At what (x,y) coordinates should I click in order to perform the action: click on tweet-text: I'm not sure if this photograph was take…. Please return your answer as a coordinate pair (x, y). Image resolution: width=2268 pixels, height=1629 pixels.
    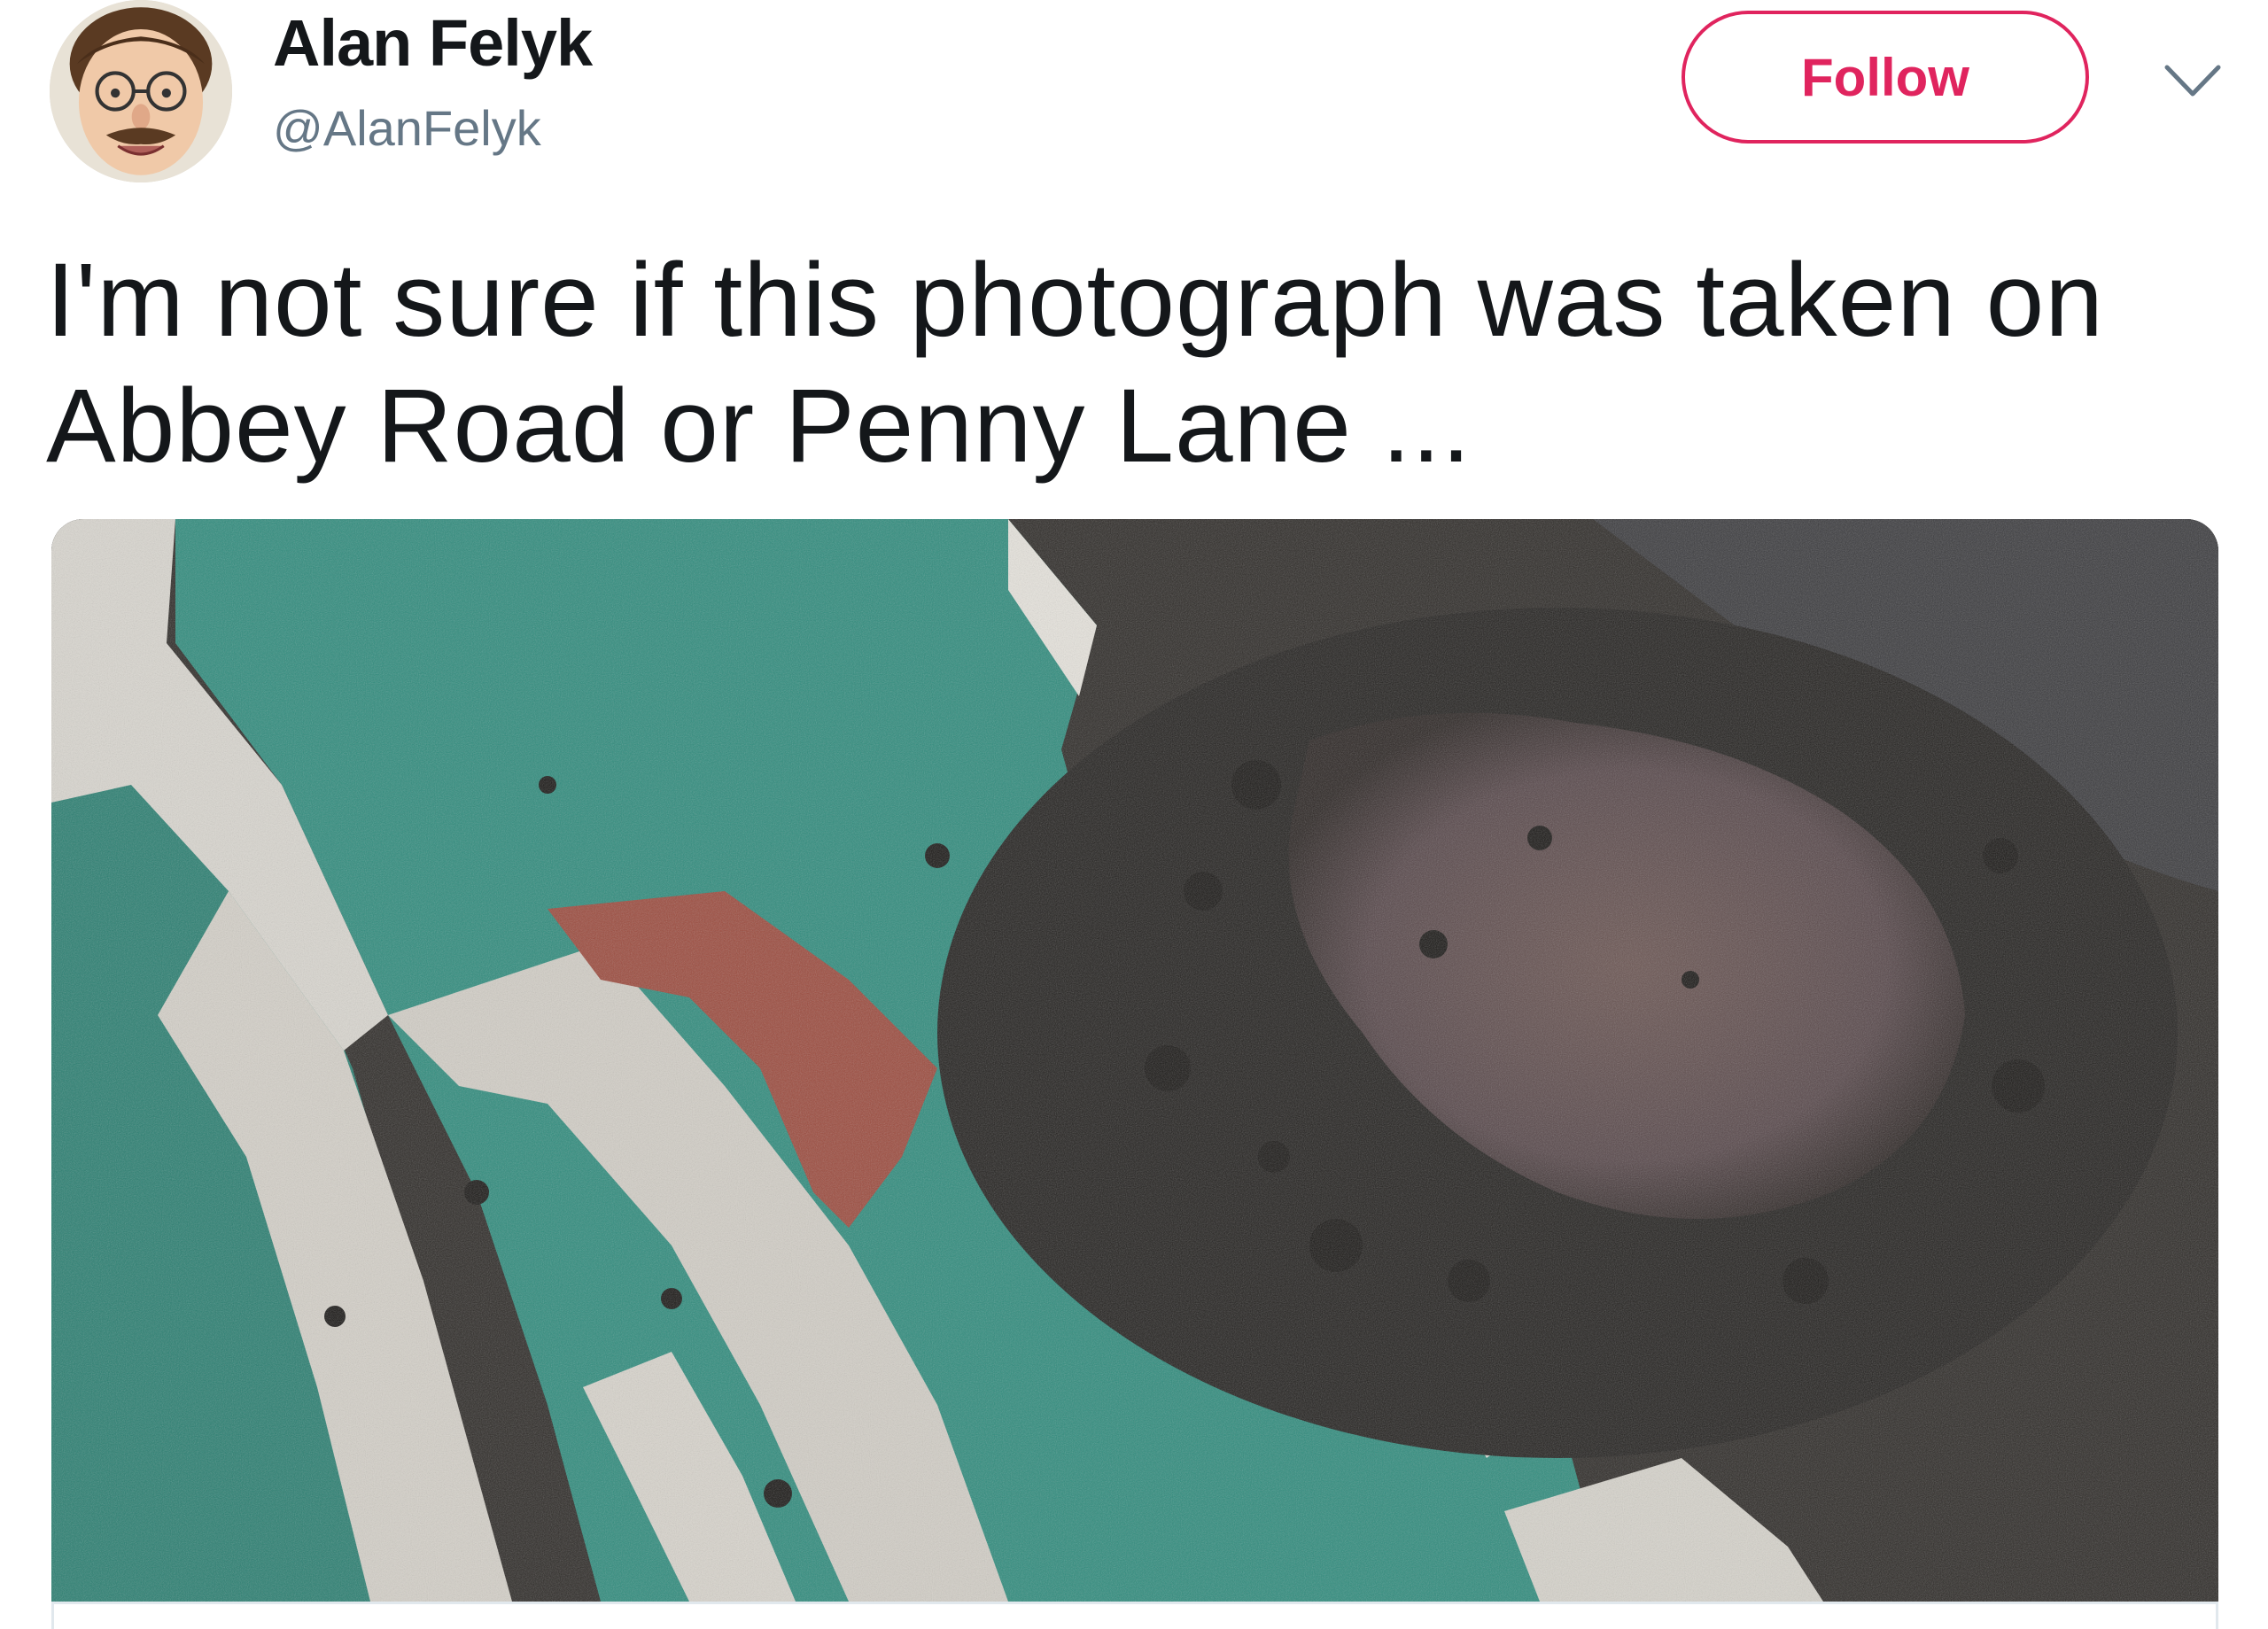
    Looking at the image, I should click on (1075, 363).